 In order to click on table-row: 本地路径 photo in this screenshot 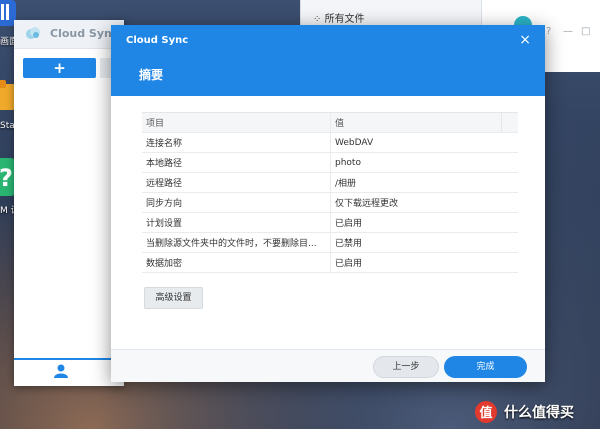, I will do `click(330, 162)`.